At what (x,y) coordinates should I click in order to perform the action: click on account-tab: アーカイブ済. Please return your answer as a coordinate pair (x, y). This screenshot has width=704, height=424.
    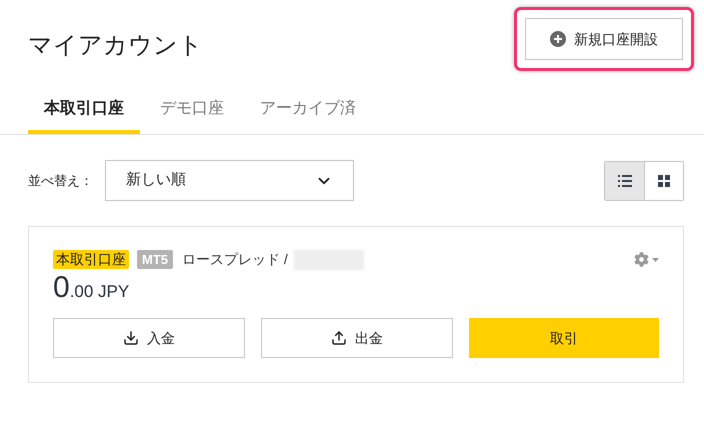
    Looking at the image, I should click on (308, 110).